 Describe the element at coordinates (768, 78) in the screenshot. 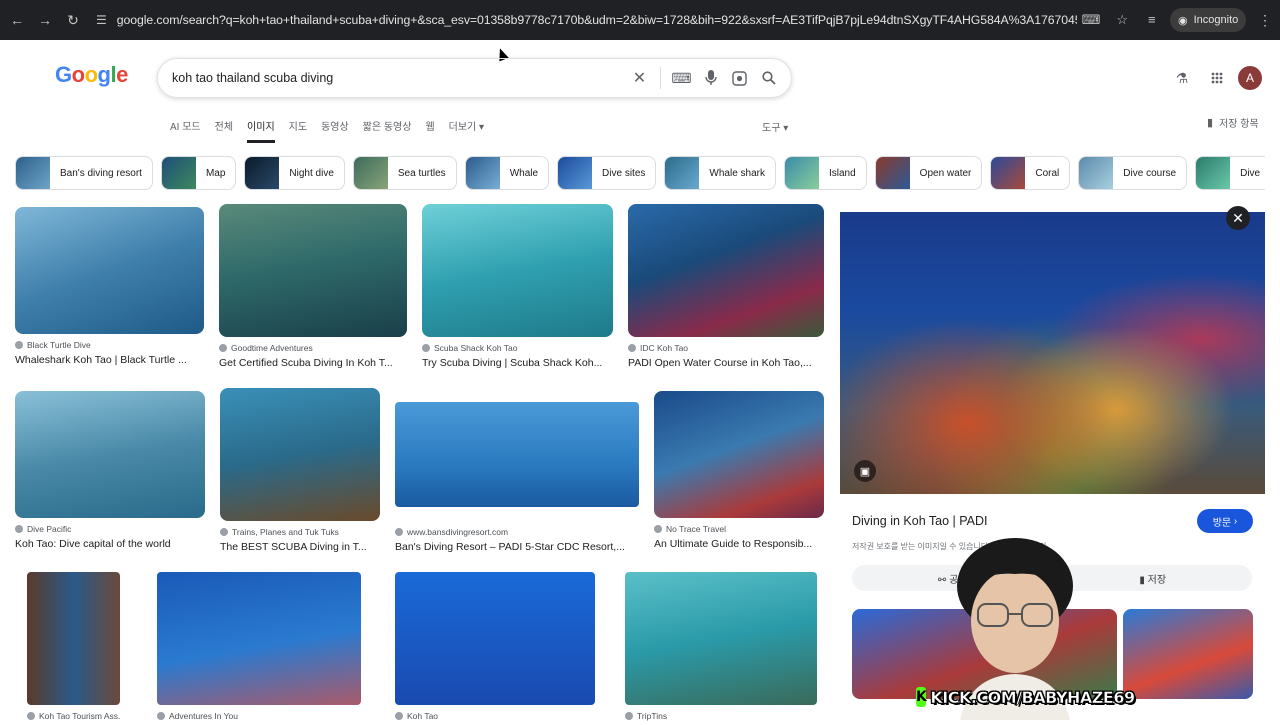

I see `search-icon` at that location.